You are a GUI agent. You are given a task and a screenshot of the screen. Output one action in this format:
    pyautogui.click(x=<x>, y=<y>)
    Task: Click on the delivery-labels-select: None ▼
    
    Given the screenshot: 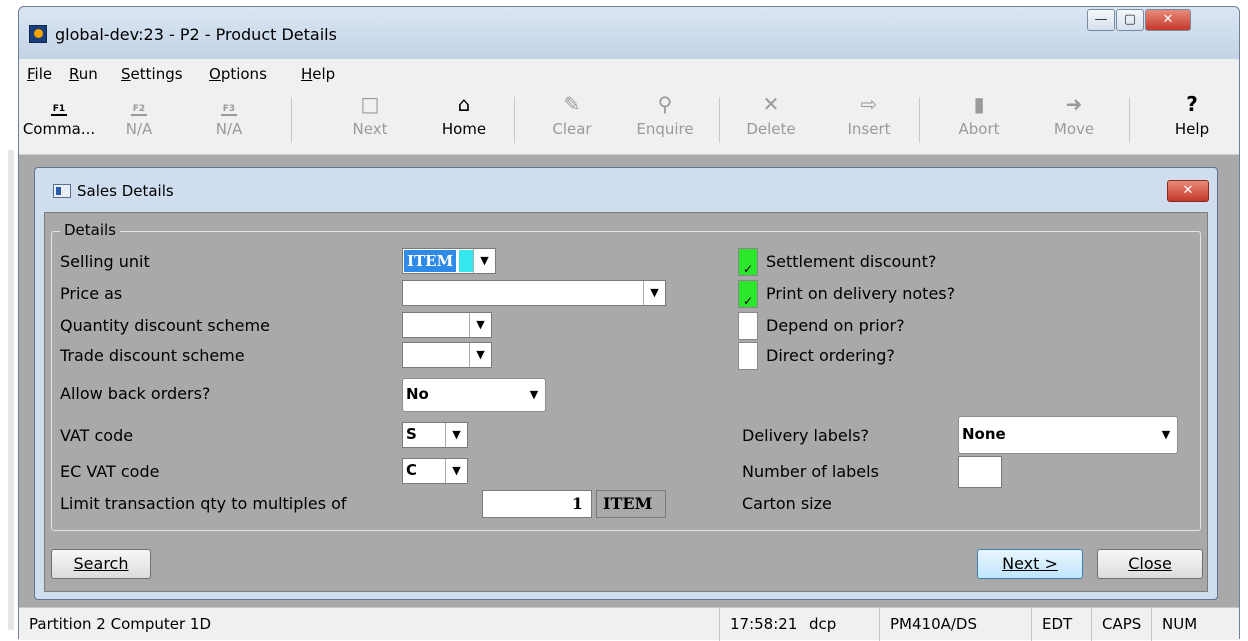 What is the action you would take?
    pyautogui.click(x=1068, y=435)
    